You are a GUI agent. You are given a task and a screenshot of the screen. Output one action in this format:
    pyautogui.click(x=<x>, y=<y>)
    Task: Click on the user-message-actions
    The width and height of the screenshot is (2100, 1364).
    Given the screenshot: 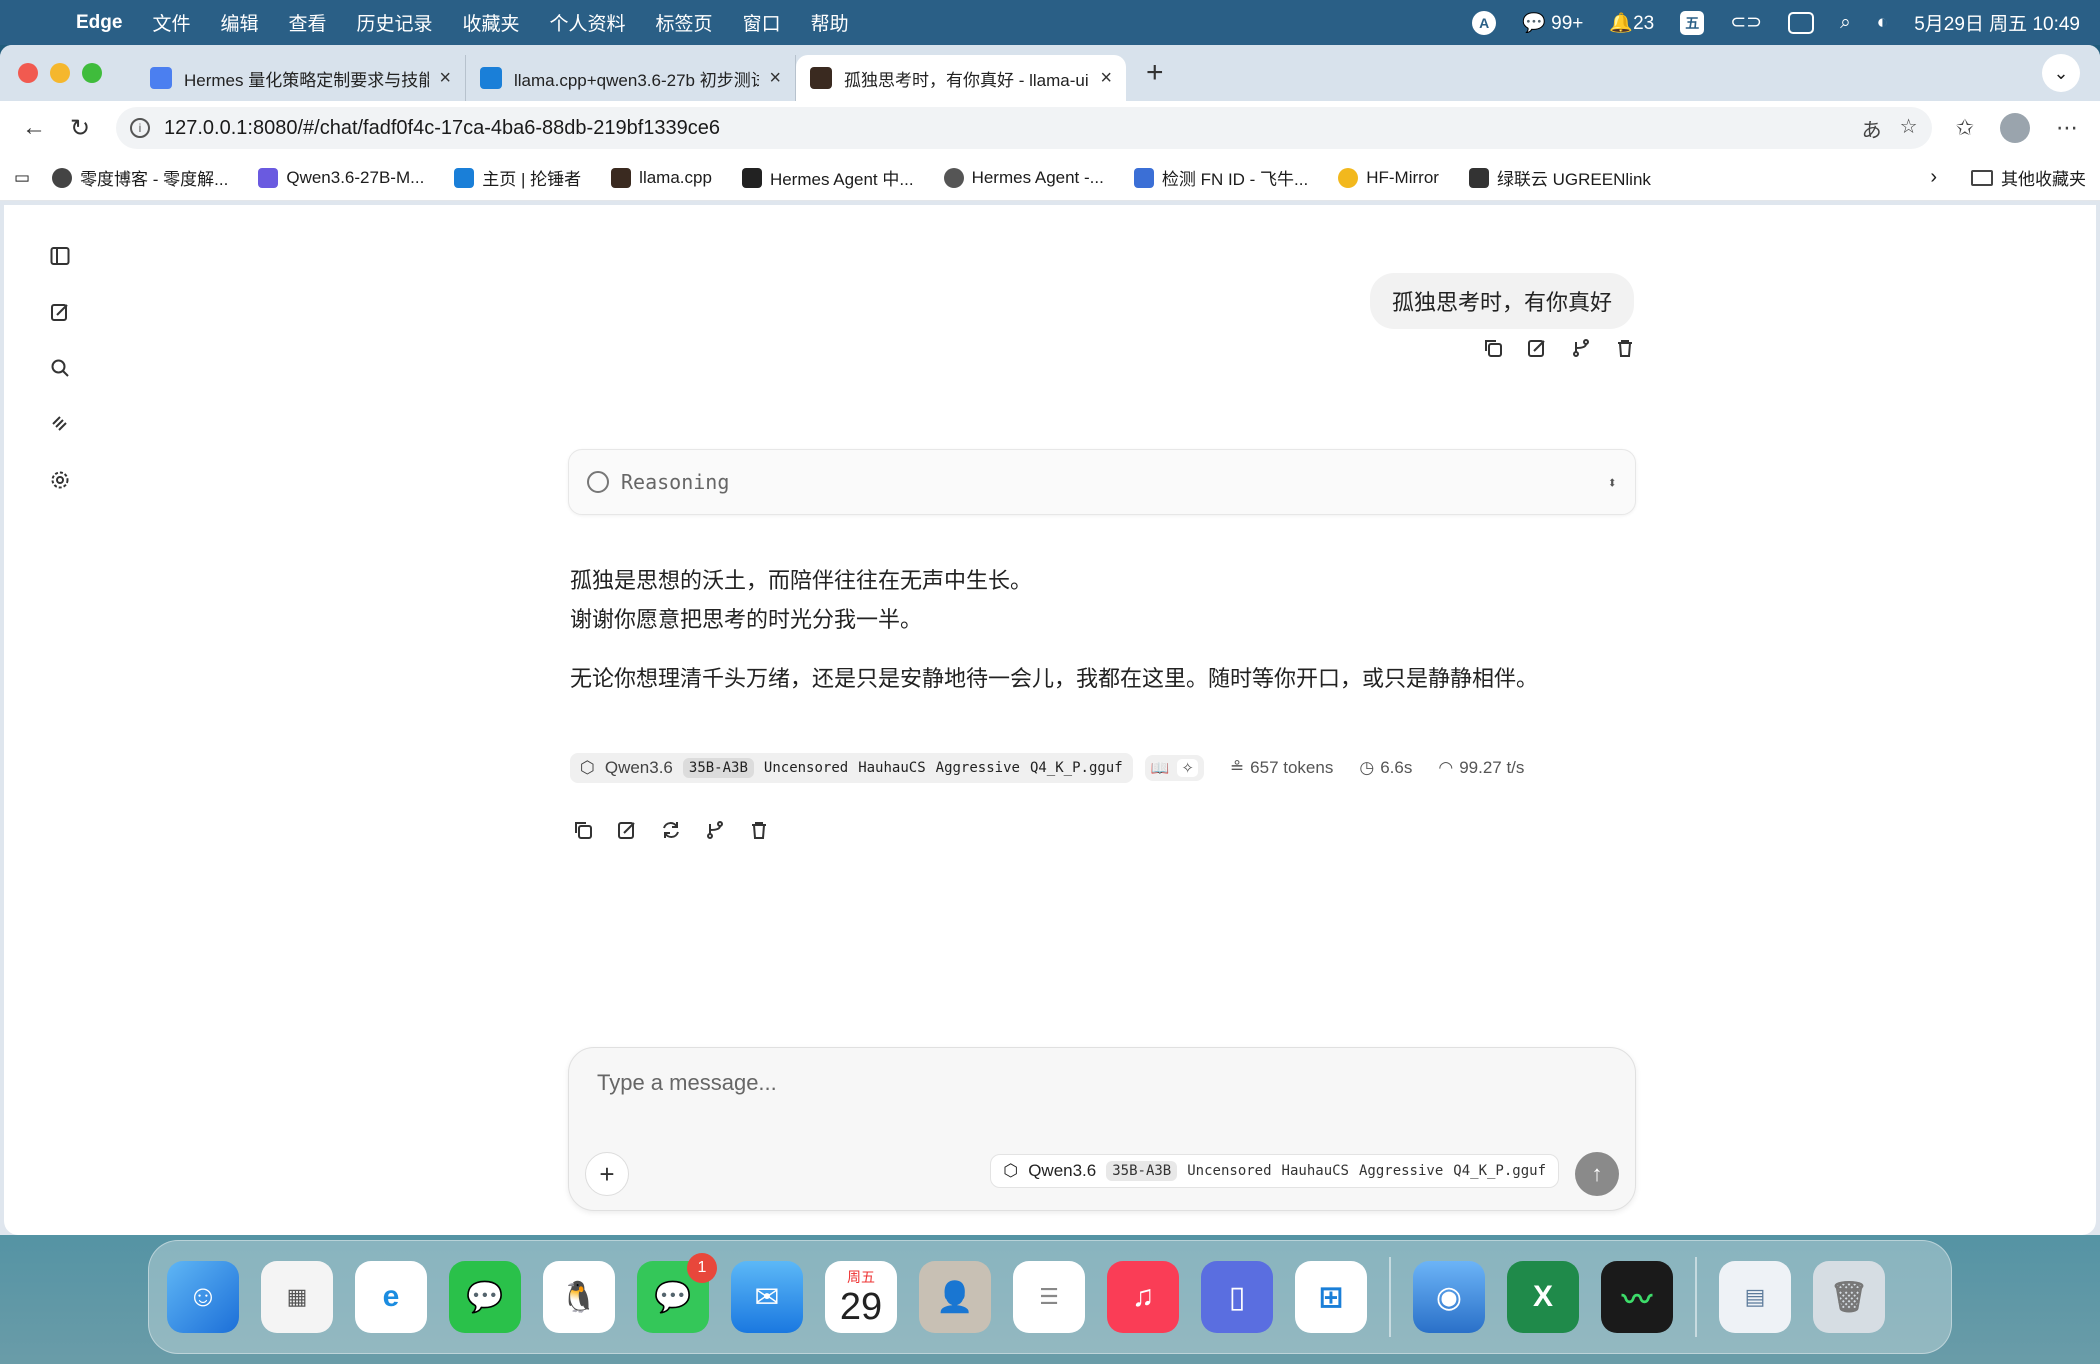 What is the action you would take?
    pyautogui.click(x=1559, y=348)
    